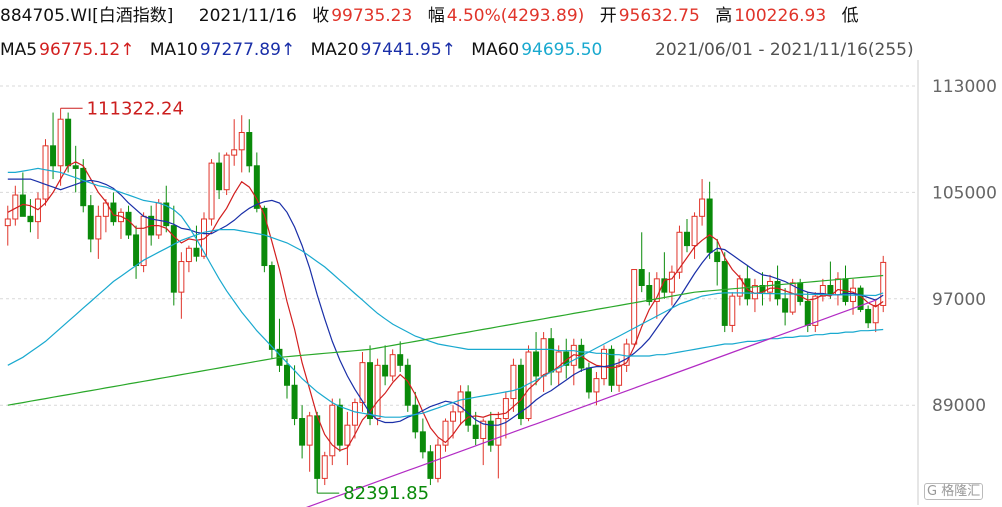  Describe the element at coordinates (954, 491) in the screenshot. I see `watermark-logo: G 格隆汇` at that location.